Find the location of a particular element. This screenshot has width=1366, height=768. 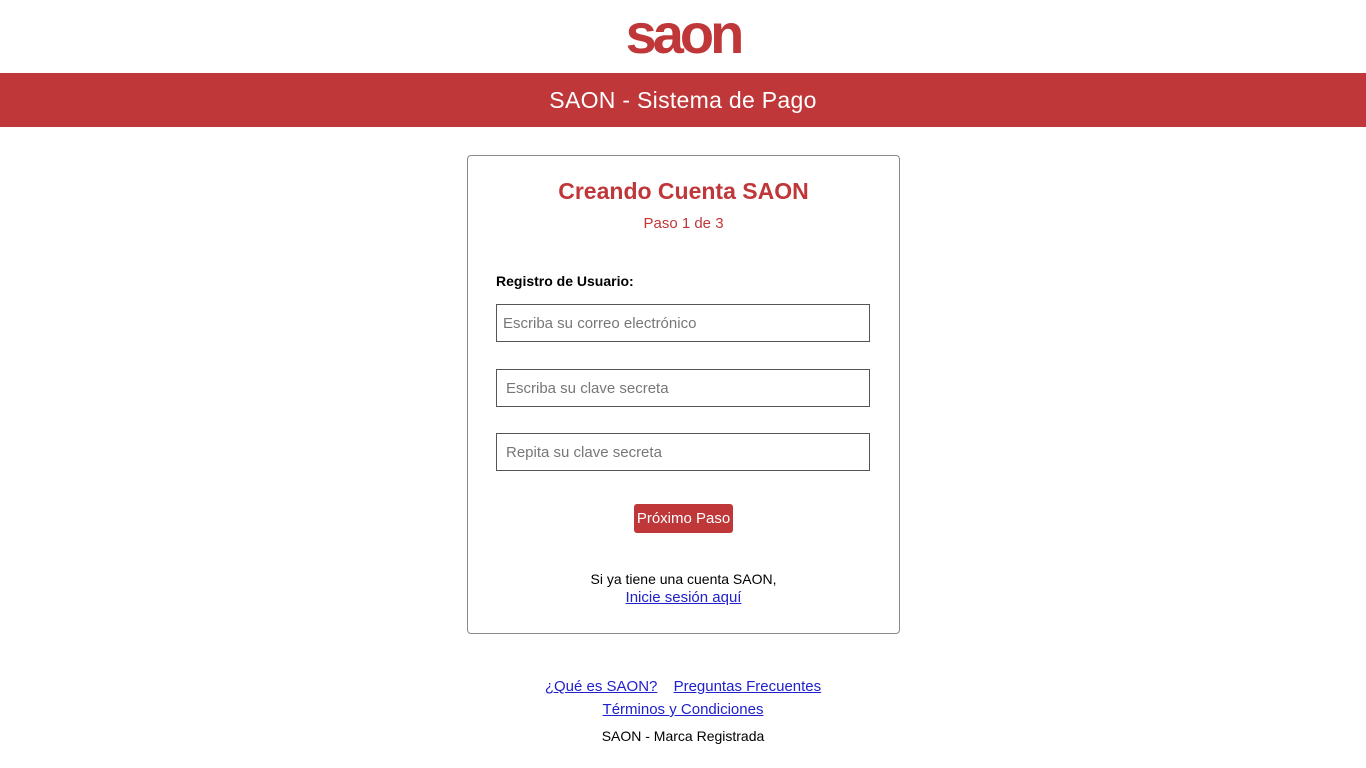

step-indicator: Paso 1 de 3 is located at coordinates (683, 223).